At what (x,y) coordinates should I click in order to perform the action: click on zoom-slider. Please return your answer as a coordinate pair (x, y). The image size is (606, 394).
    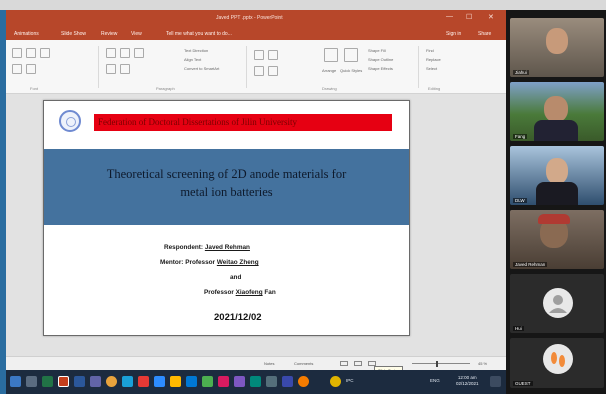
    Looking at the image, I should click on (441, 363).